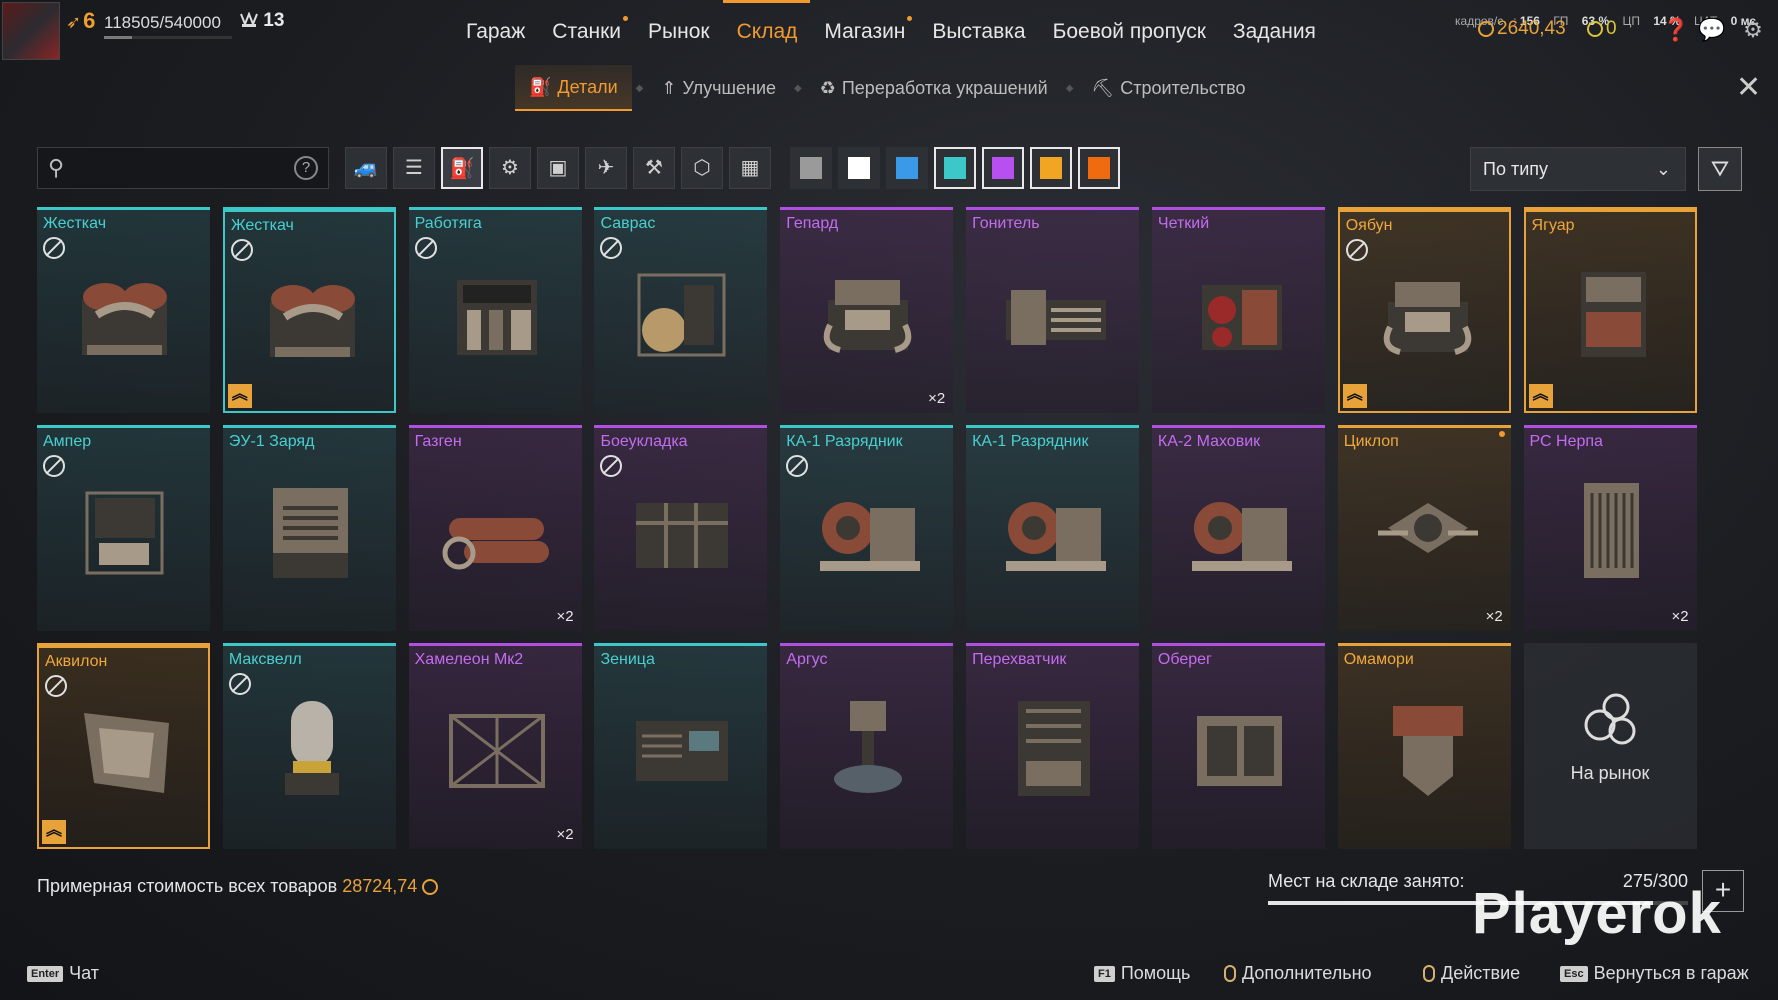 This screenshot has width=1778, height=1000. What do you see at coordinates (1753, 30) in the screenshot?
I see `settings-gear-icon: ⚙` at bounding box center [1753, 30].